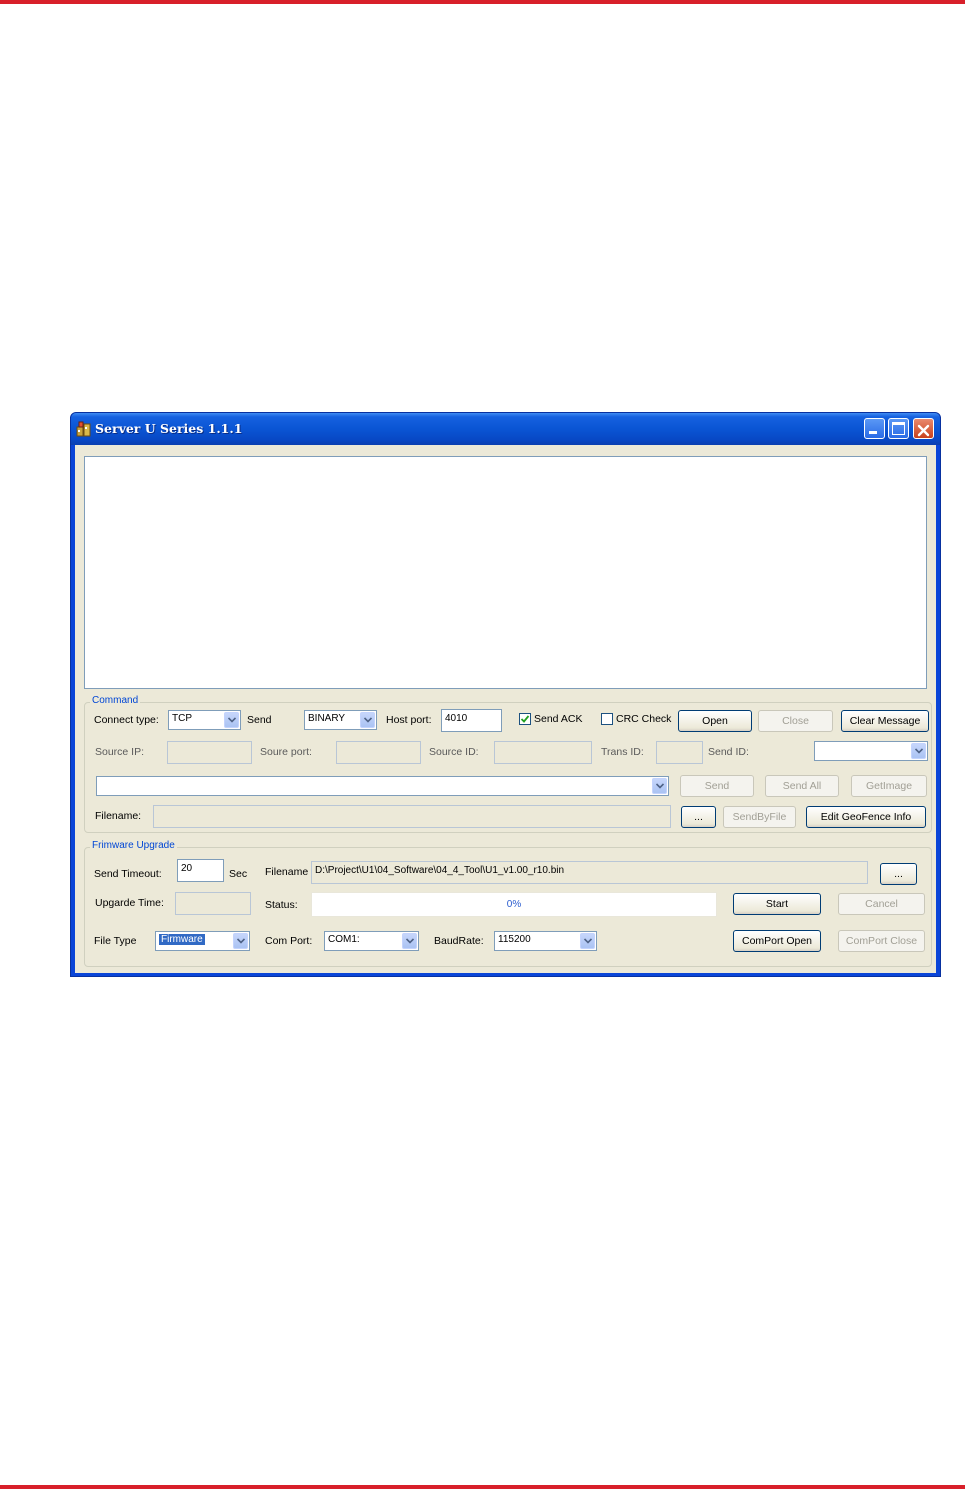  What do you see at coordinates (120, 752) in the screenshot?
I see `source-ip-label: Source IP:` at bounding box center [120, 752].